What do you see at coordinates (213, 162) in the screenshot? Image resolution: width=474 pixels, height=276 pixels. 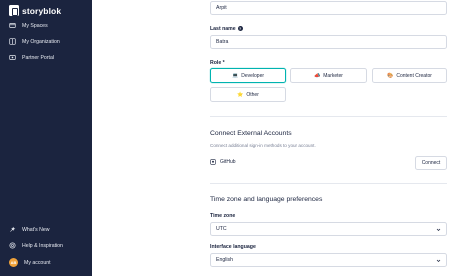 I see `github-icon` at bounding box center [213, 162].